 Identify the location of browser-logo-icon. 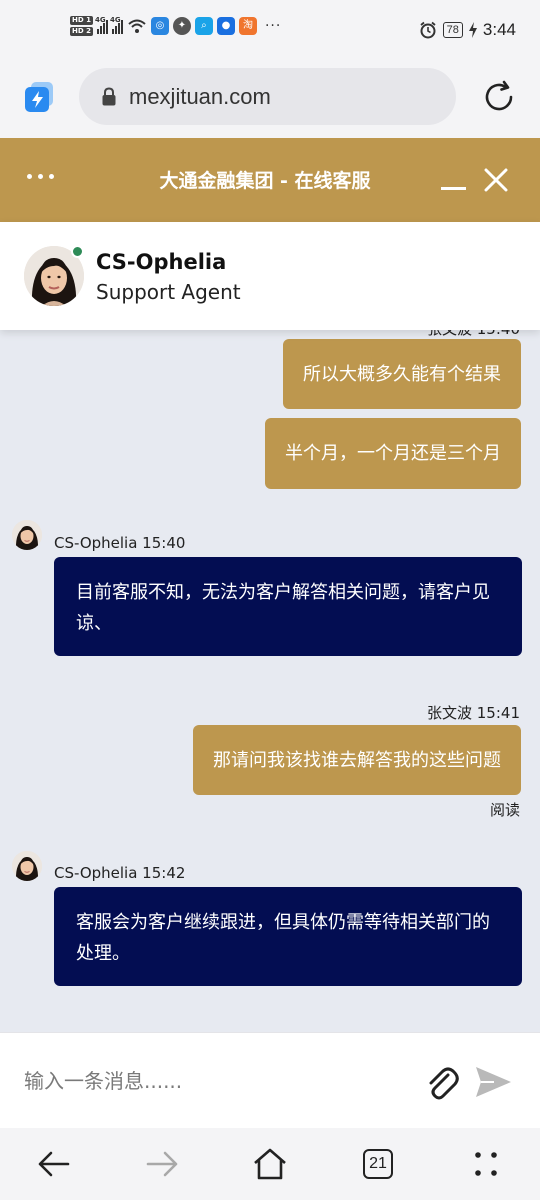
(39, 97).